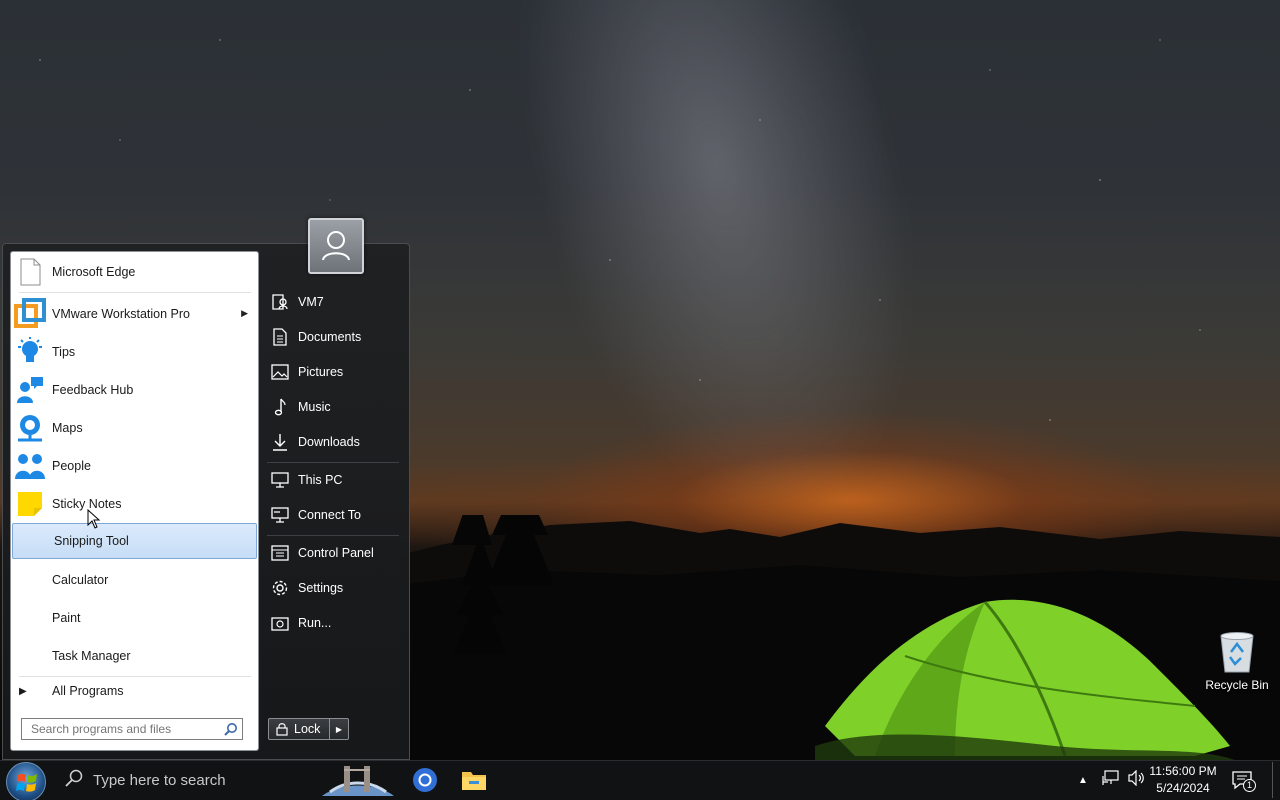 This screenshot has width=1280, height=800. What do you see at coordinates (1025, 679) in the screenshot?
I see `tent` at bounding box center [1025, 679].